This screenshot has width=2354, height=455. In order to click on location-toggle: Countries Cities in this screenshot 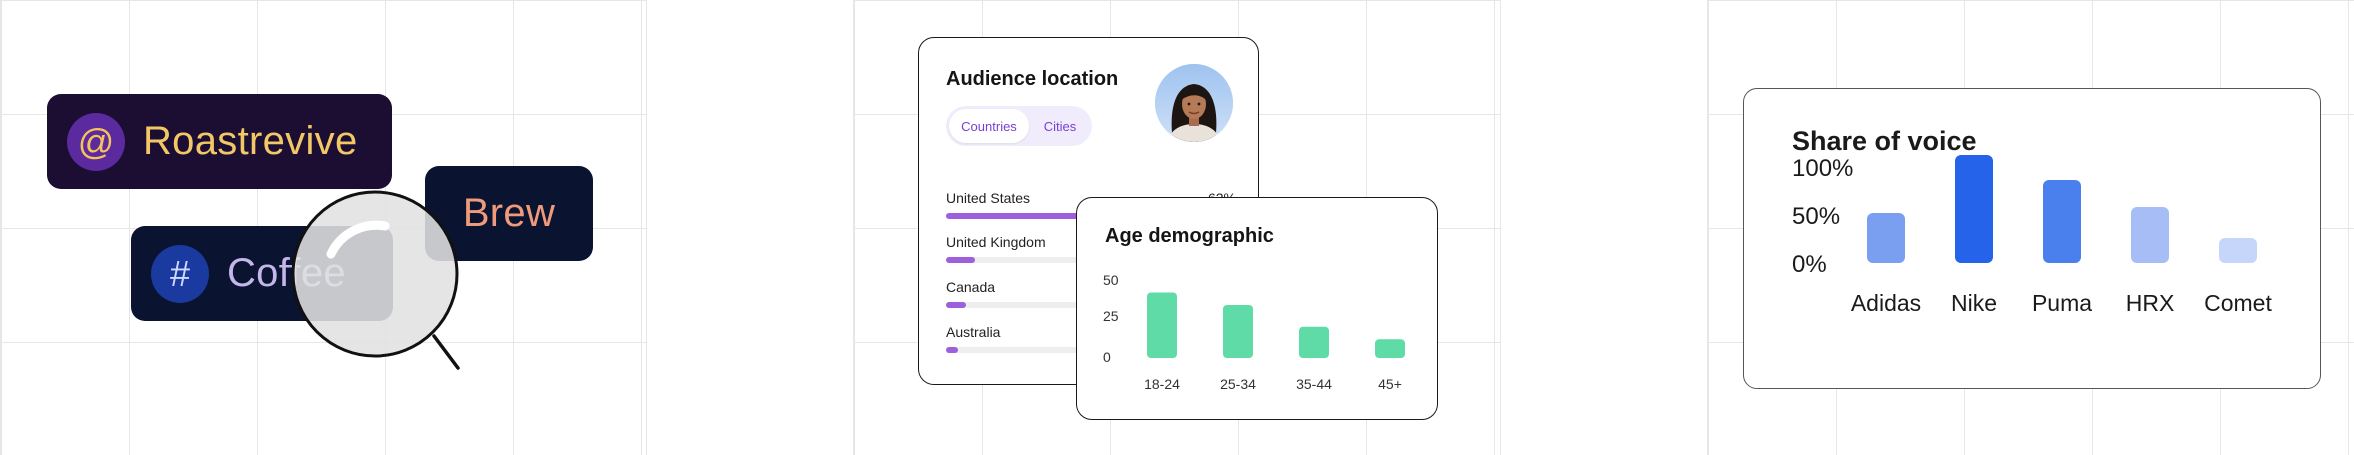, I will do `click(1019, 126)`.